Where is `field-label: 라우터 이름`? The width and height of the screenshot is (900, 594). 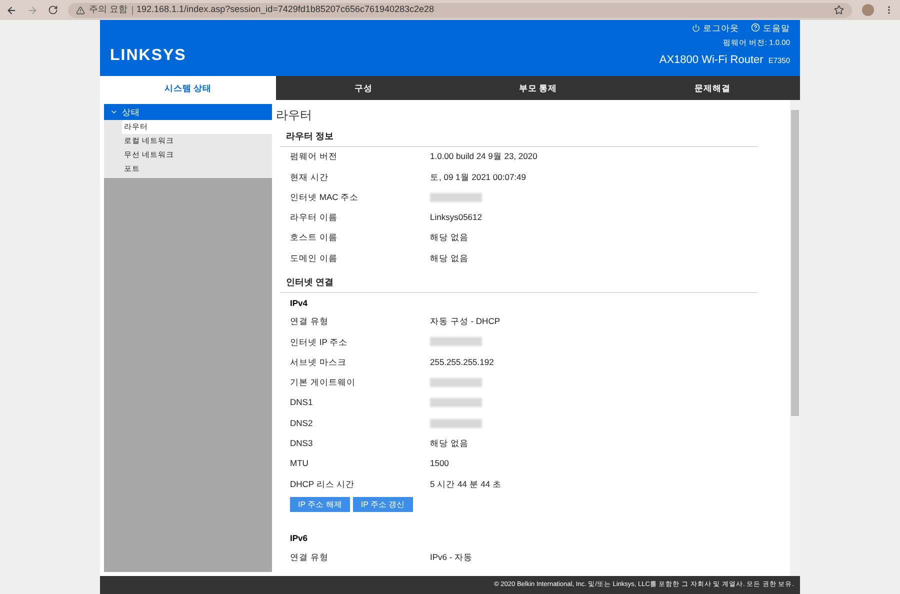
field-label: 라우터 이름 is located at coordinates (314, 217).